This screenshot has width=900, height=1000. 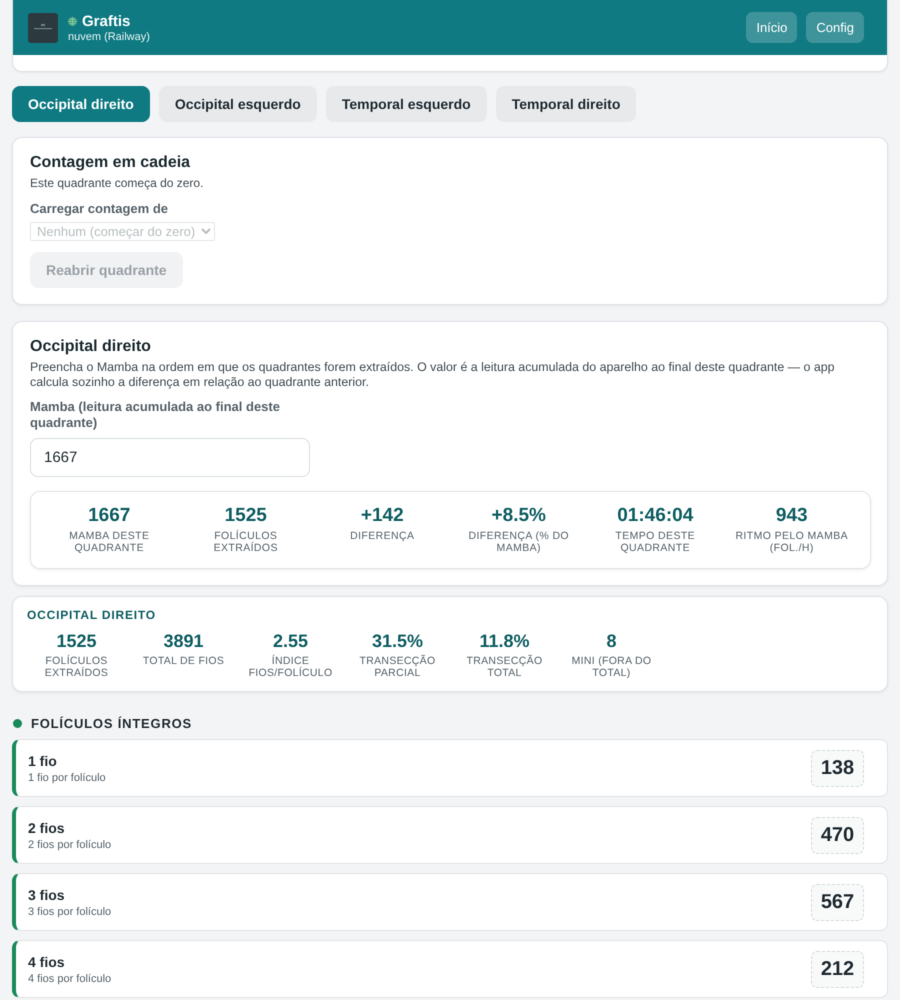 I want to click on stat-value: 943, so click(x=792, y=516).